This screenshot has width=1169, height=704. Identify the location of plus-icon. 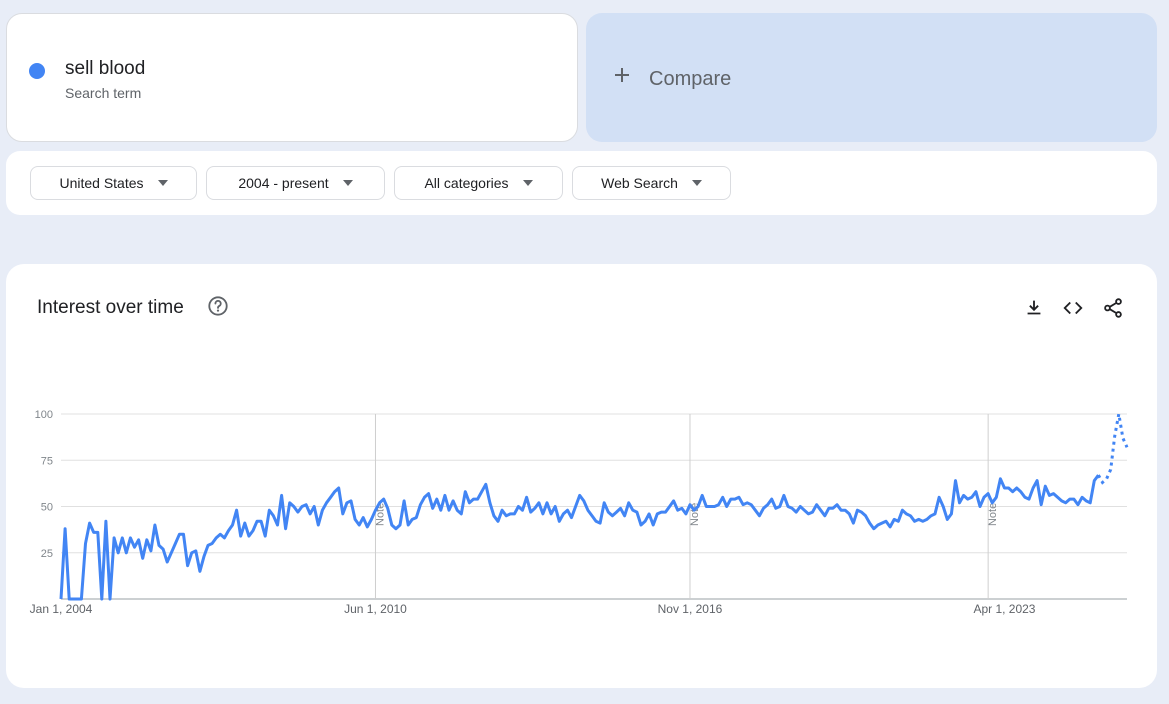
(622, 75).